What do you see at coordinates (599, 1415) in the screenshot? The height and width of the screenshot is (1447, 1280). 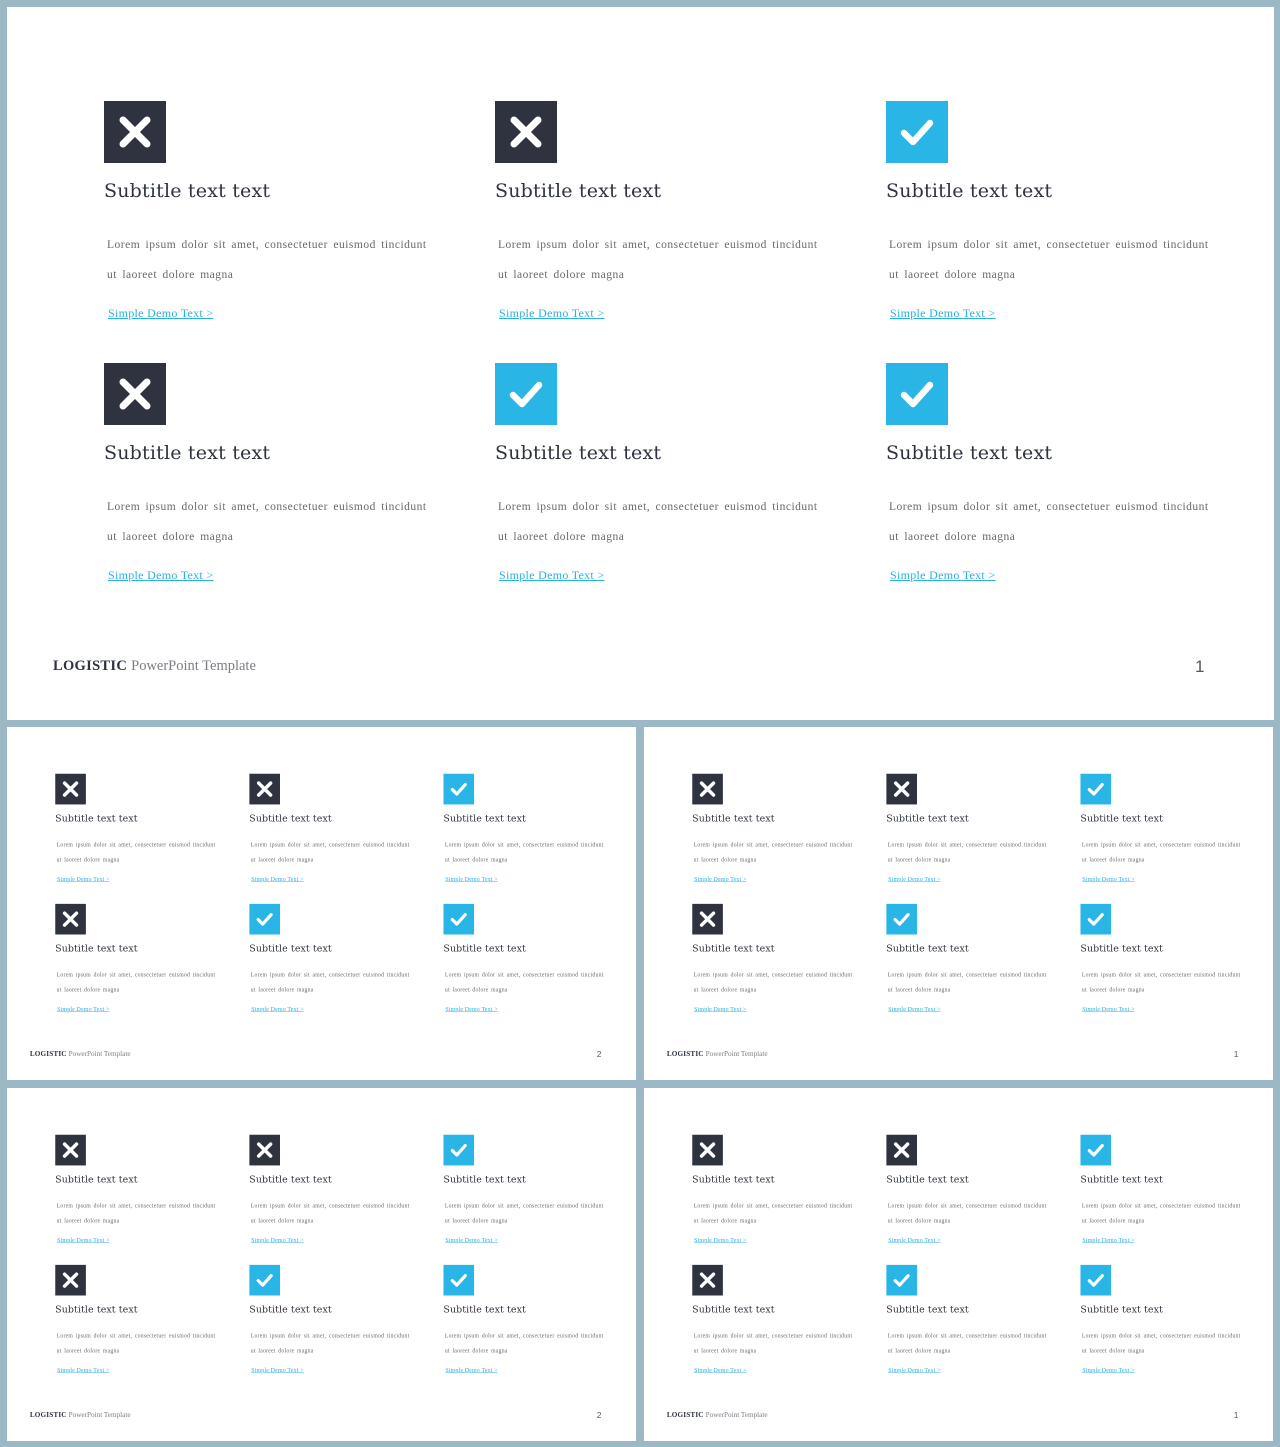 I see `page-number: 2` at bounding box center [599, 1415].